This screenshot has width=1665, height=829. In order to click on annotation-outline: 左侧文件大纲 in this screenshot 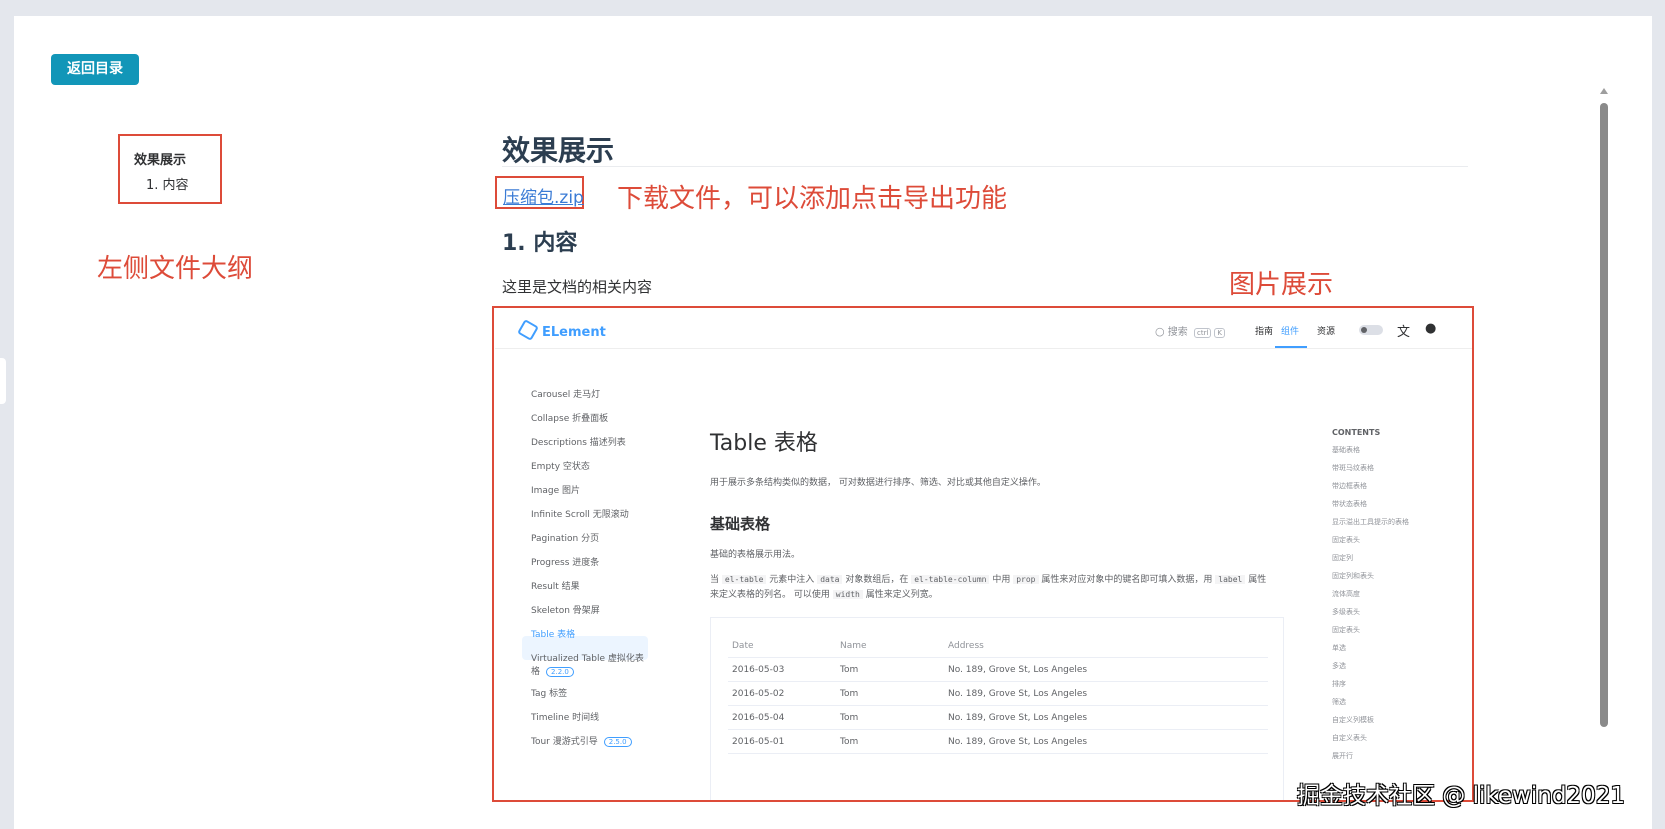, I will do `click(175, 269)`.